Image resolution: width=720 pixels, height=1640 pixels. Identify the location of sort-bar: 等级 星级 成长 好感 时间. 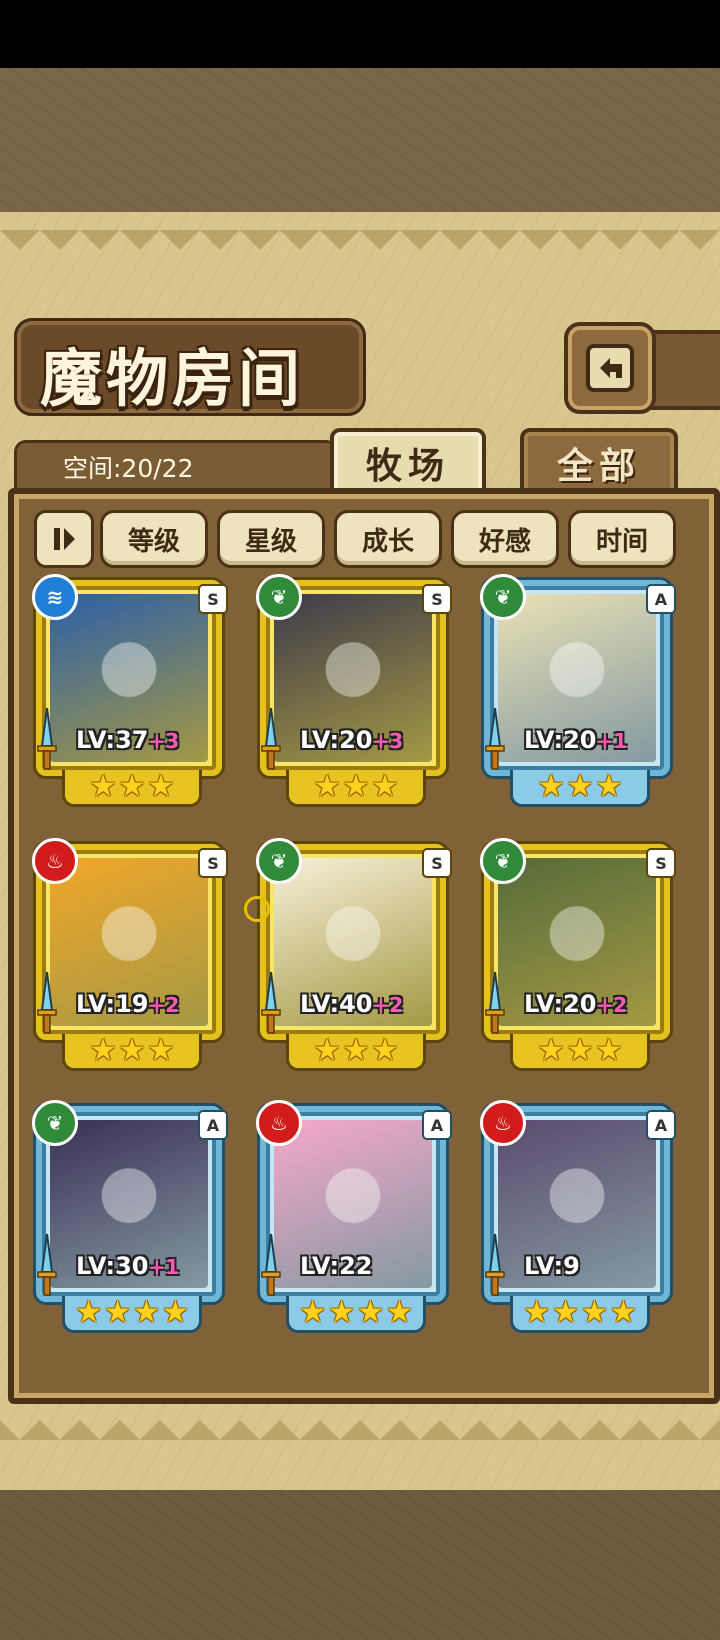
(364, 539).